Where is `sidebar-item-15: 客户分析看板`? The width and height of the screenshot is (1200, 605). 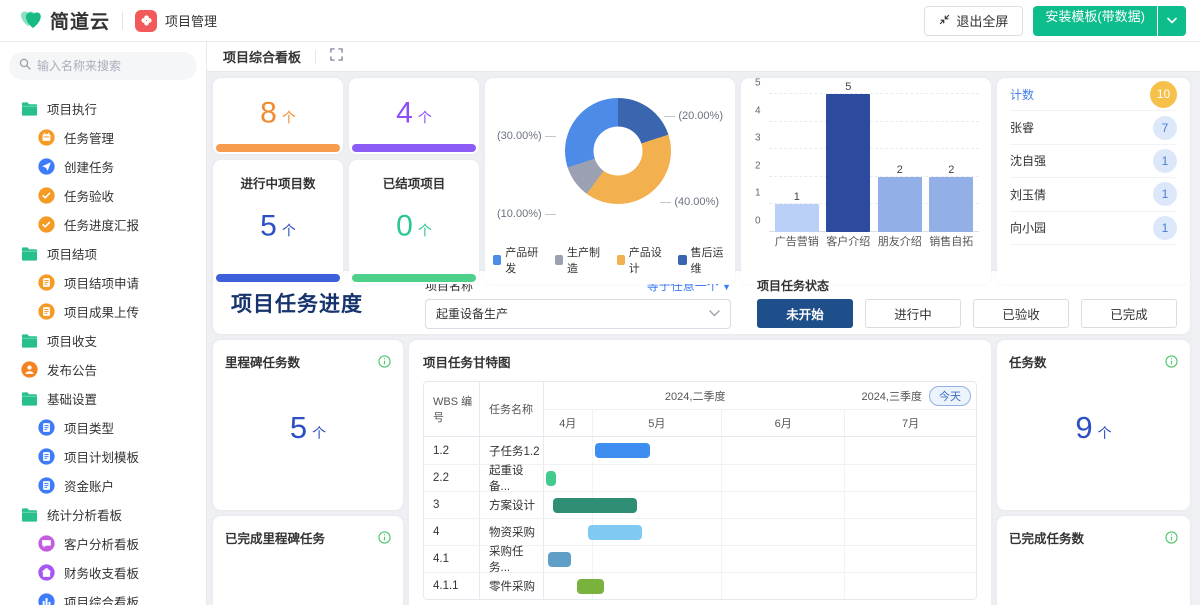
sidebar-item-15: 客户分析看板 is located at coordinates (103, 543).